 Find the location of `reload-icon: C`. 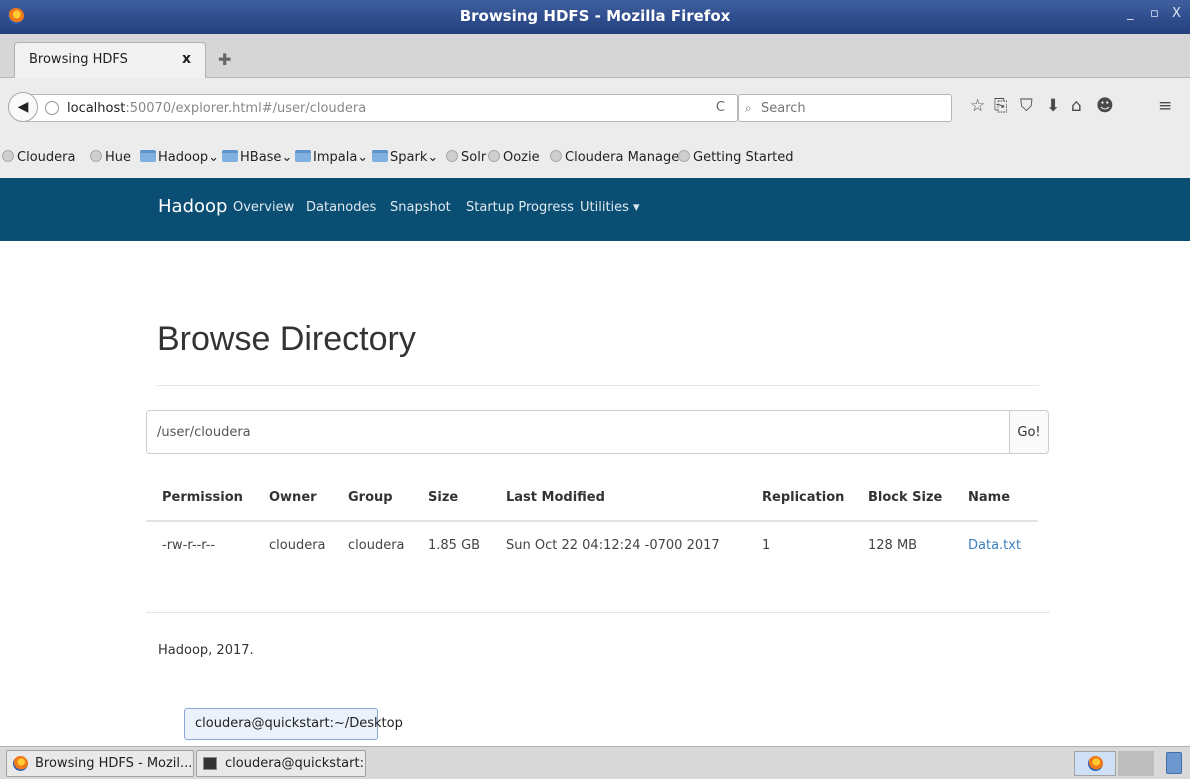

reload-icon: C is located at coordinates (720, 107).